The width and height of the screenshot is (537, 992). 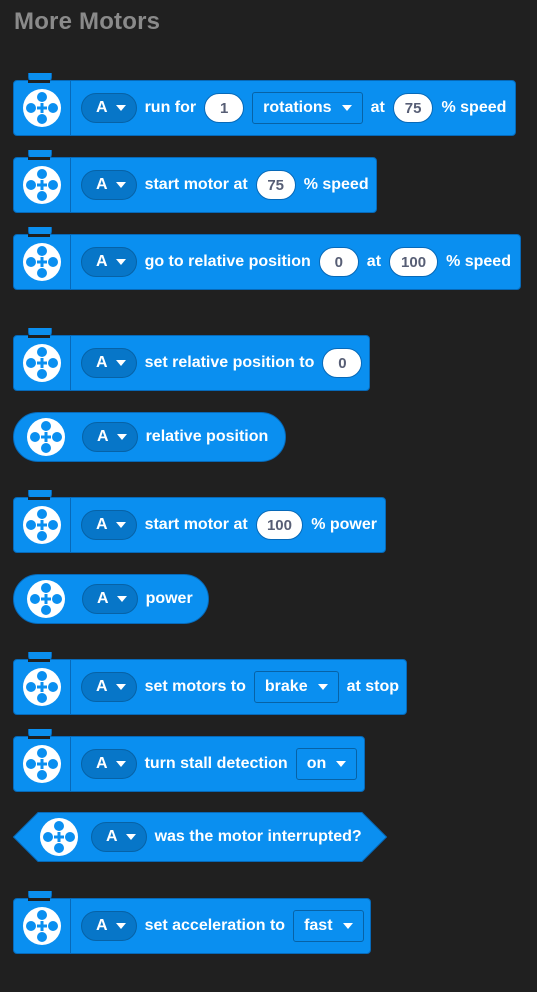 What do you see at coordinates (227, 261) in the screenshot?
I see `block-text: go to relative position` at bounding box center [227, 261].